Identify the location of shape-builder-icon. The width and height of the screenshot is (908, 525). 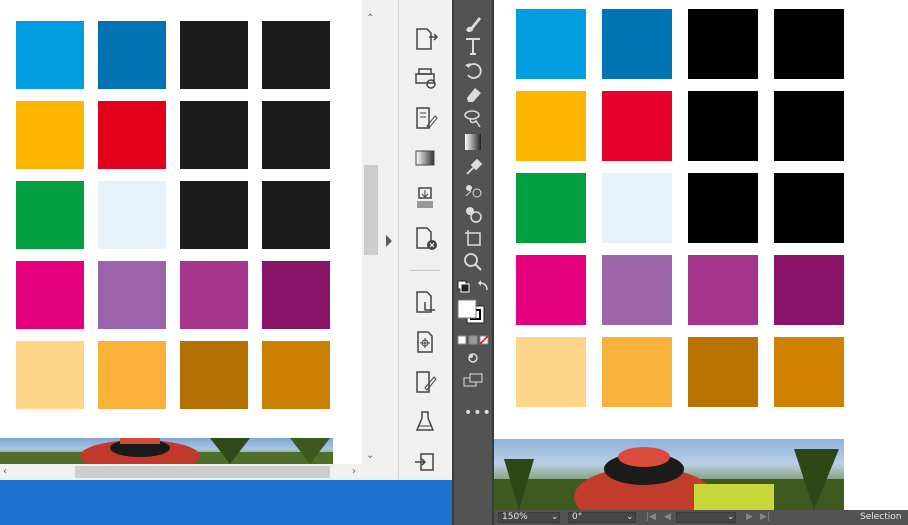
(473, 214).